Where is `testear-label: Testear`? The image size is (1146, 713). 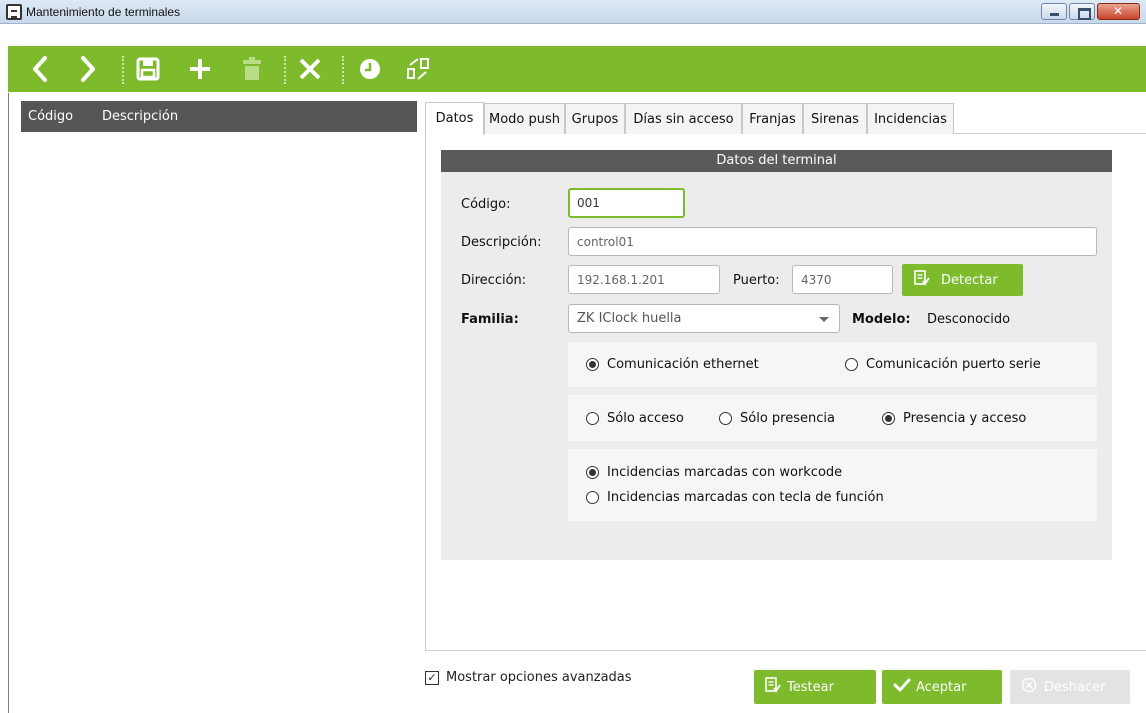
testear-label: Testear is located at coordinates (810, 687).